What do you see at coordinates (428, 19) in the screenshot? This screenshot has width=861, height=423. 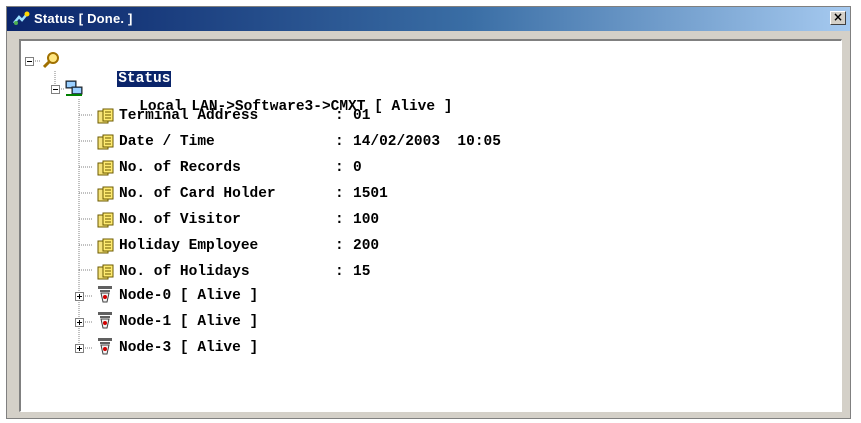 I see `title-bar: Status [ Done. ] ×` at bounding box center [428, 19].